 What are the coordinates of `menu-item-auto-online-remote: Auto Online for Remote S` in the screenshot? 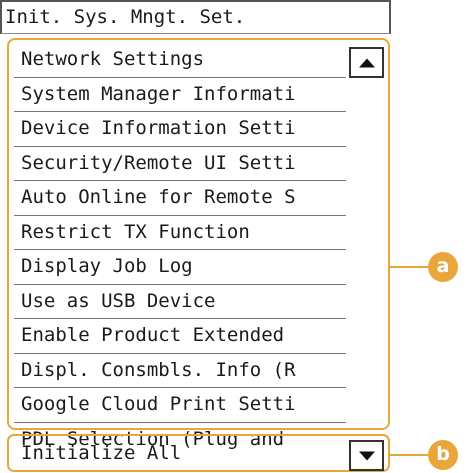 It's located at (180, 198).